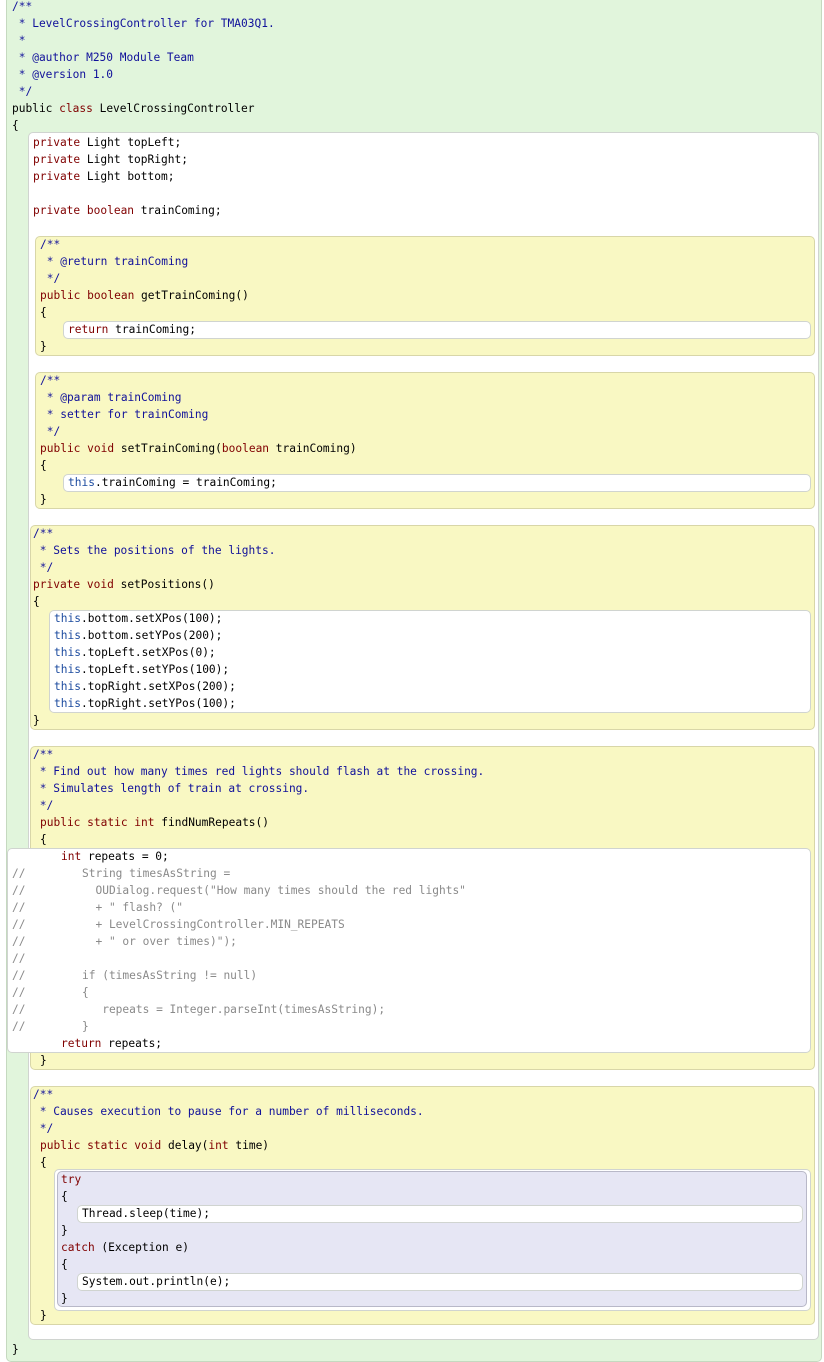 The width and height of the screenshot is (824, 1362). I want to click on comment-code: + " or over times)");, so click(159, 941).